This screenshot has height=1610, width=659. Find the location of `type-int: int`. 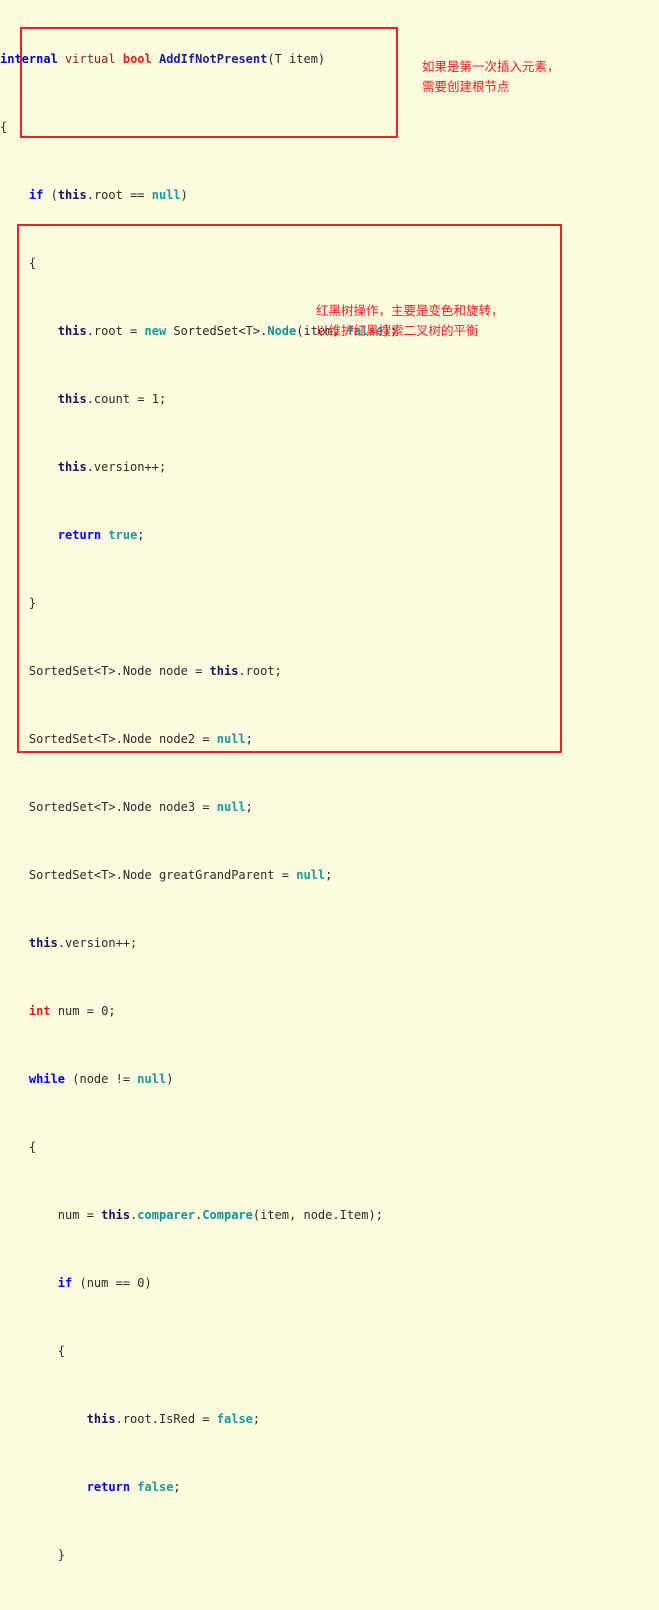

type-int: int is located at coordinates (39, 1011).